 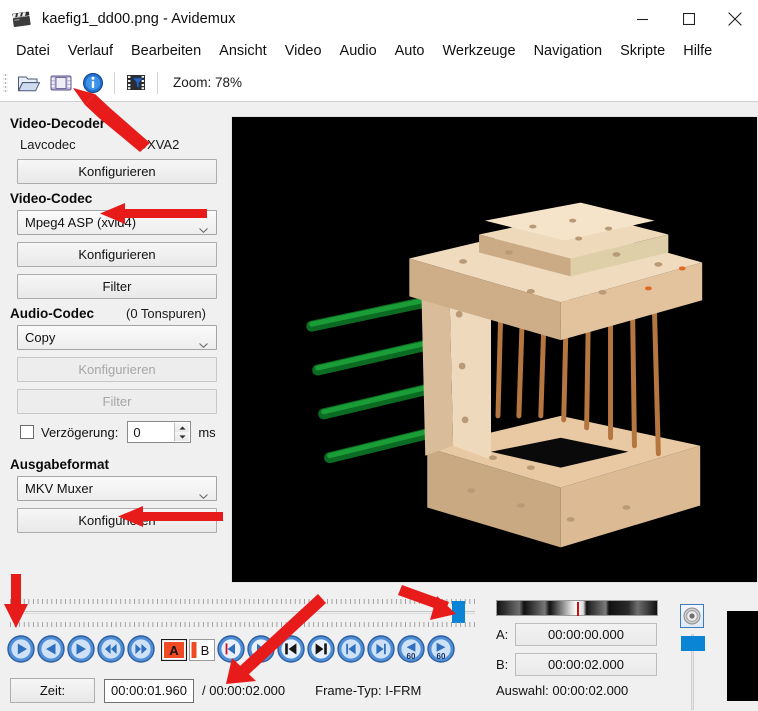 What do you see at coordinates (114, 198) in the screenshot?
I see `video-codec-heading: Video-Codec` at bounding box center [114, 198].